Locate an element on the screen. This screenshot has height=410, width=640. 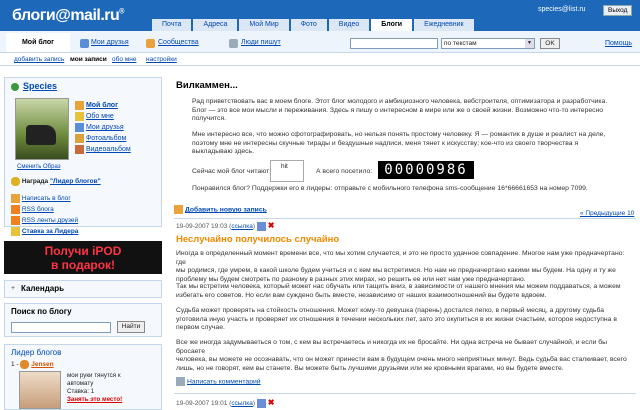
post-title: Неслучайно получилось случайно is located at coordinates (257, 239).